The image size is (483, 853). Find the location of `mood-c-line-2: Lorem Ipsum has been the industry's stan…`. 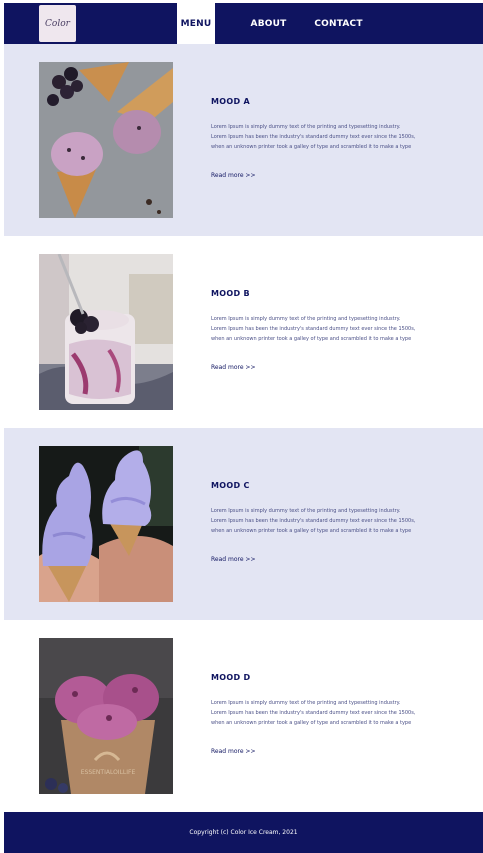

mood-c-line-2: Lorem Ipsum has been the industry's stan… is located at coordinates (313, 521).